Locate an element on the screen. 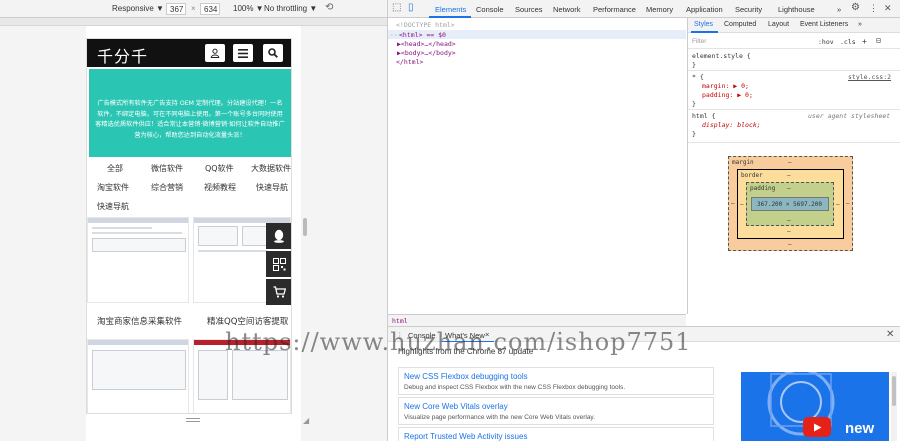 The width and height of the screenshot is (900, 441). box-model-content: 367.200 × 5697.200 is located at coordinates (790, 204).